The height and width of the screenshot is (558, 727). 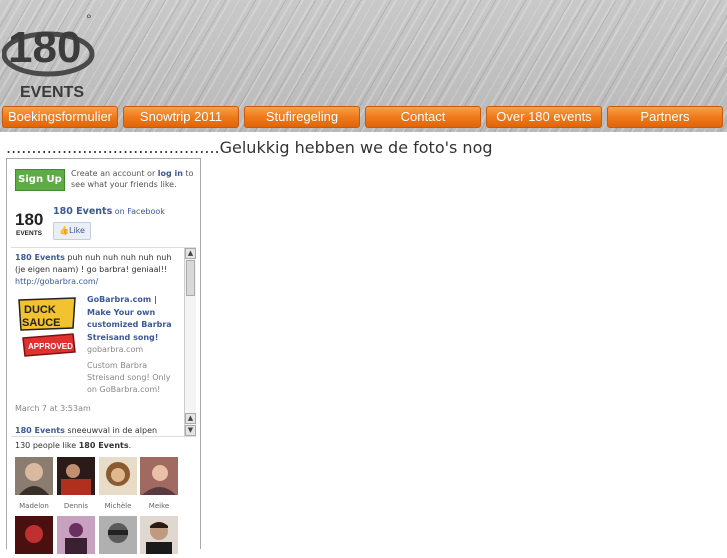 What do you see at coordinates (302, 117) in the screenshot?
I see `nav-stufiregeling: Stufiregeling` at bounding box center [302, 117].